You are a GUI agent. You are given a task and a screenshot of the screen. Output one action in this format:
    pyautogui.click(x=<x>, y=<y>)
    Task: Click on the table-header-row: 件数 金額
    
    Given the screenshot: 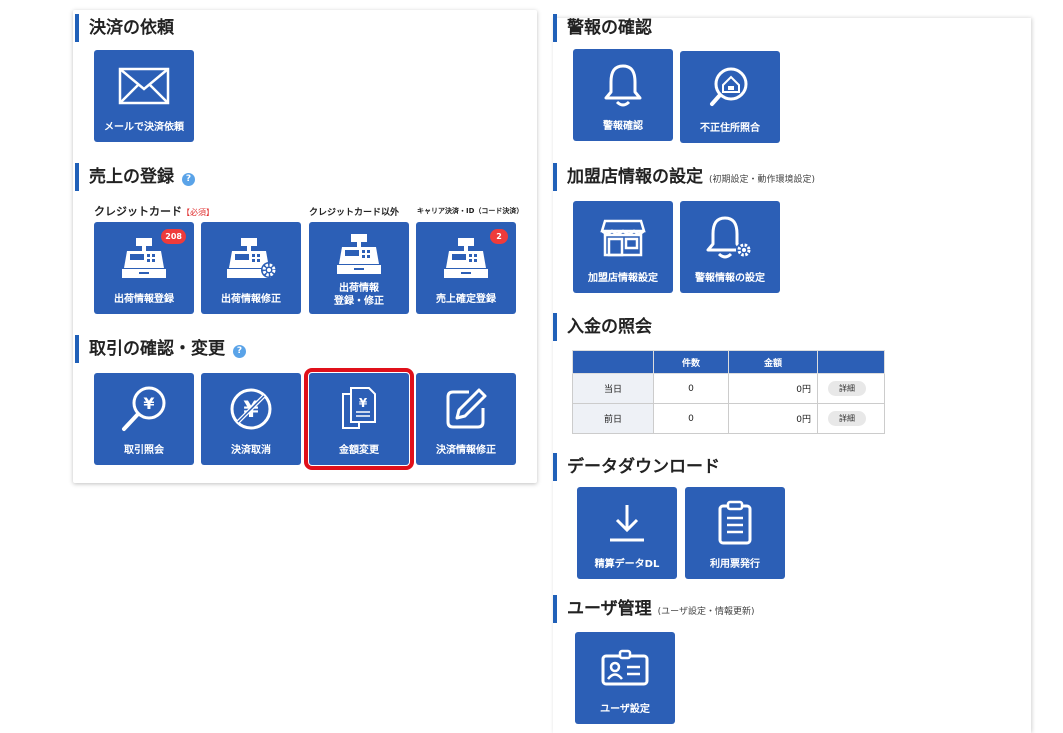 What is the action you would take?
    pyautogui.click(x=728, y=362)
    